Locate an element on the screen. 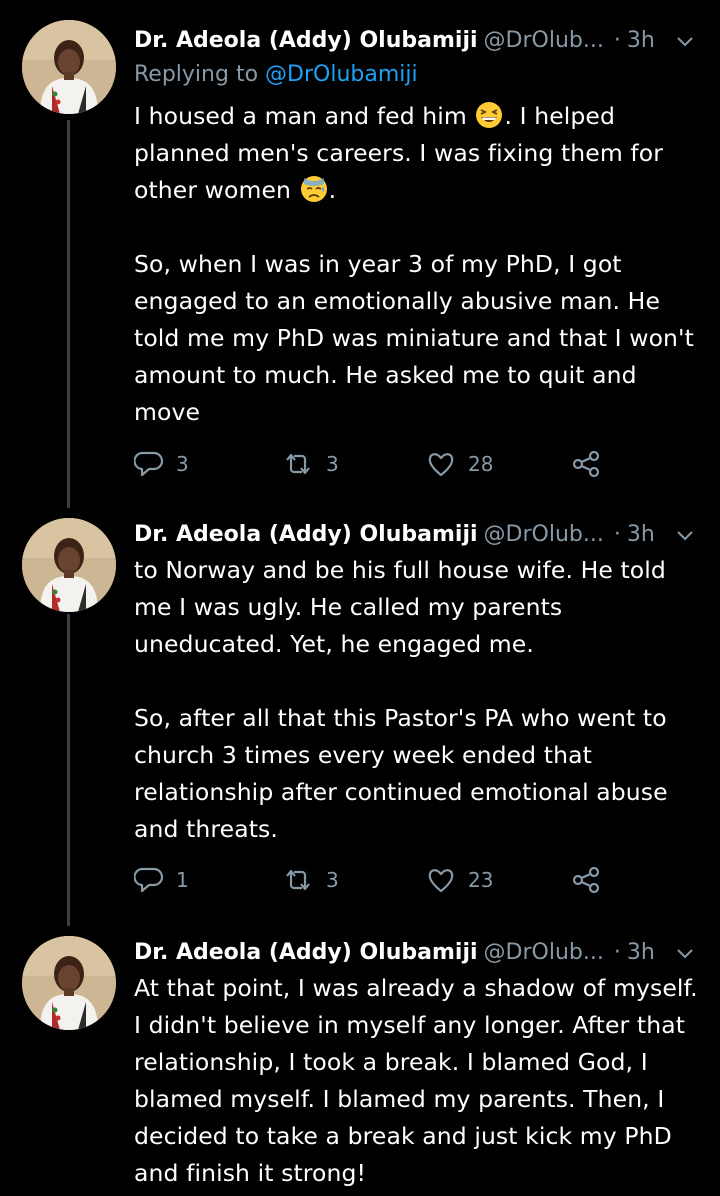 The height and width of the screenshot is (1196, 720). reply-mention-link: @DrOlubamiji is located at coordinates (341, 74).